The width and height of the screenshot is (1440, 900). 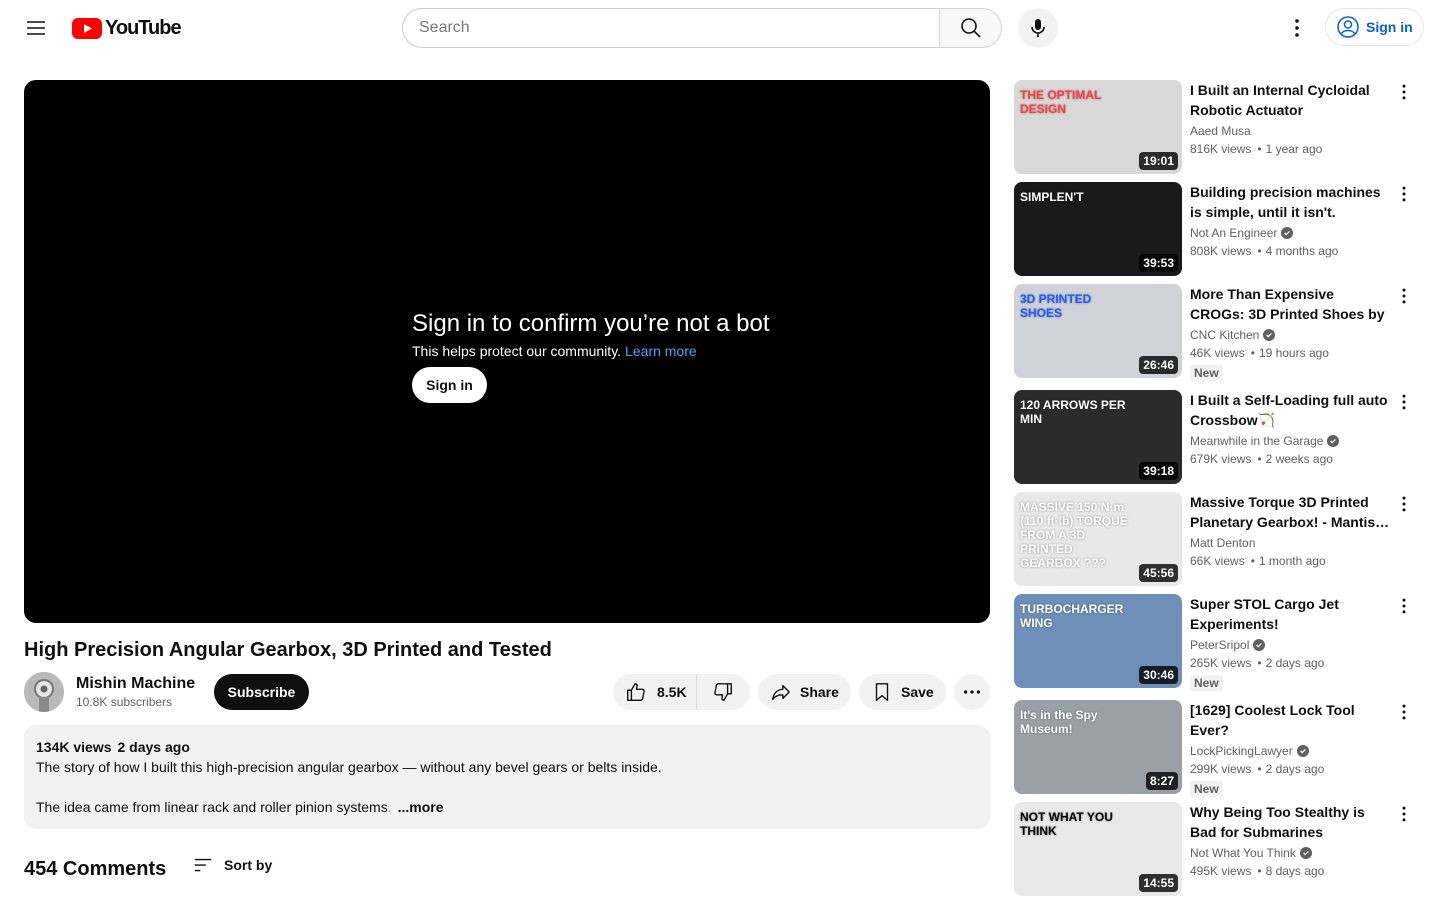 What do you see at coordinates (507, 747) in the screenshot?
I see `view-date-line: 134K views 2 days ago` at bounding box center [507, 747].